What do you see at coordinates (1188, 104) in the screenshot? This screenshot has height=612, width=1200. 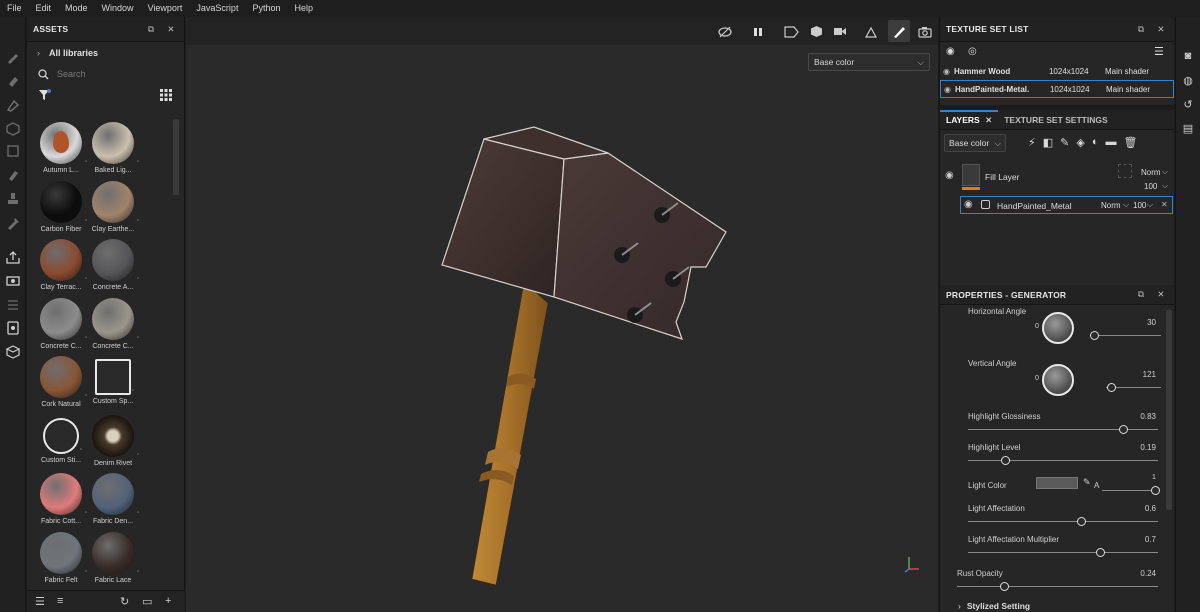 I see `history-icon: ↺` at bounding box center [1188, 104].